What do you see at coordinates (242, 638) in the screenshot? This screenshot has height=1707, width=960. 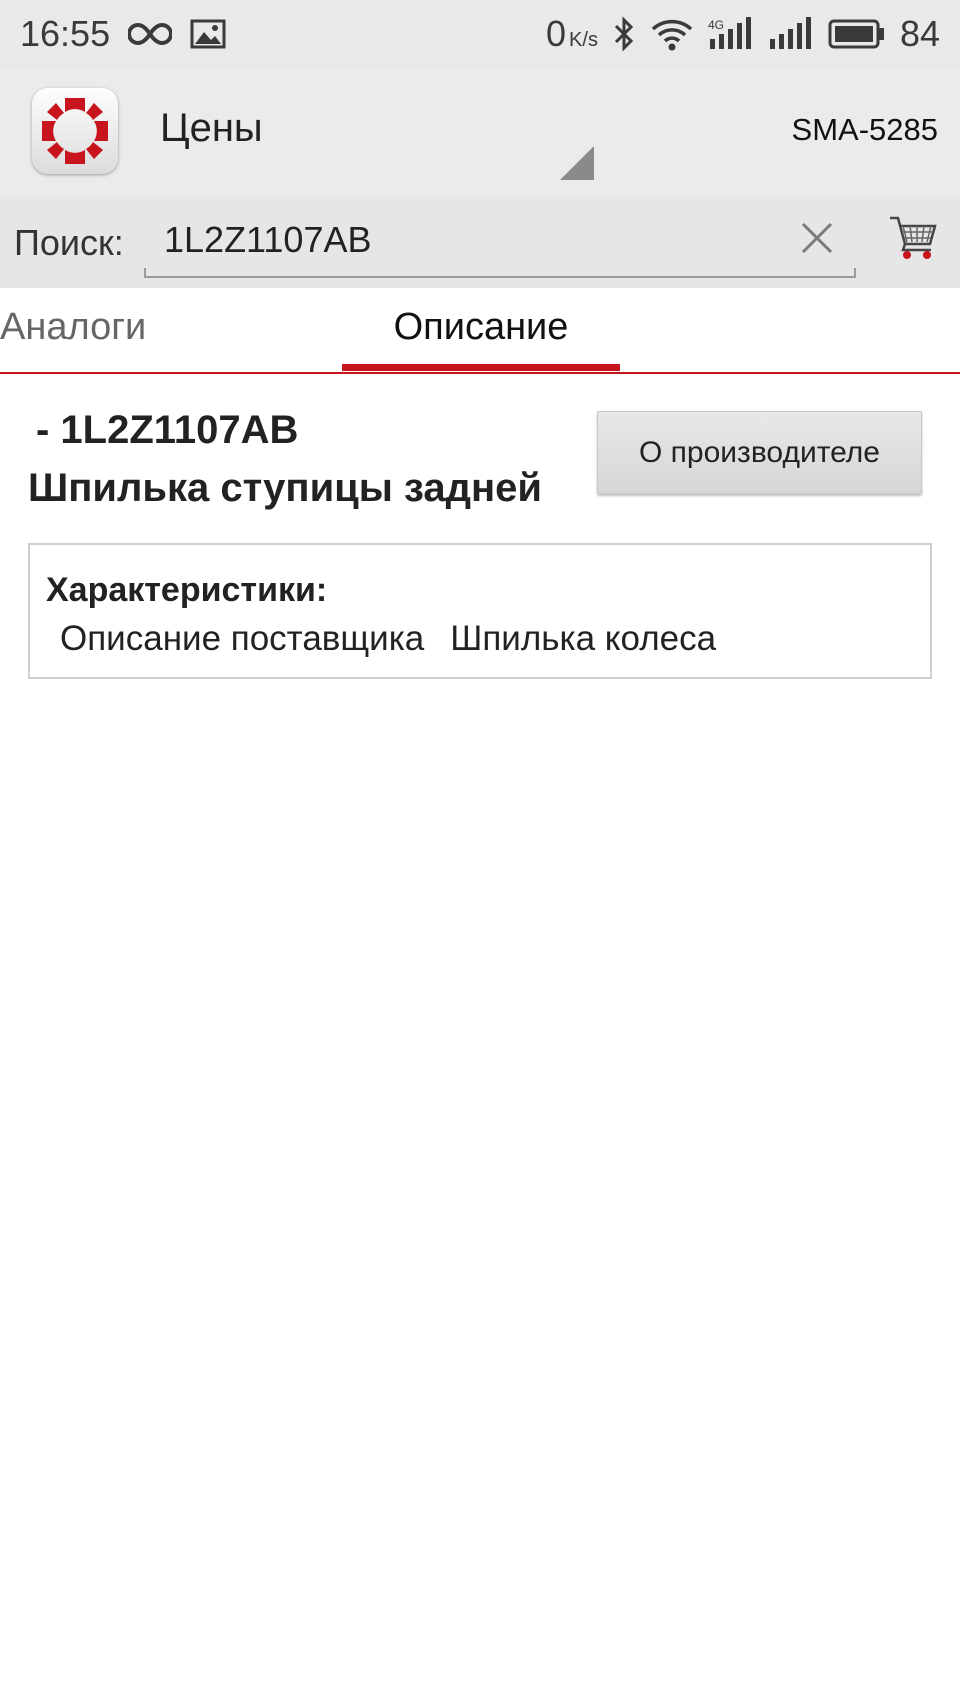 I see `spec-name: Описание поставщика` at bounding box center [242, 638].